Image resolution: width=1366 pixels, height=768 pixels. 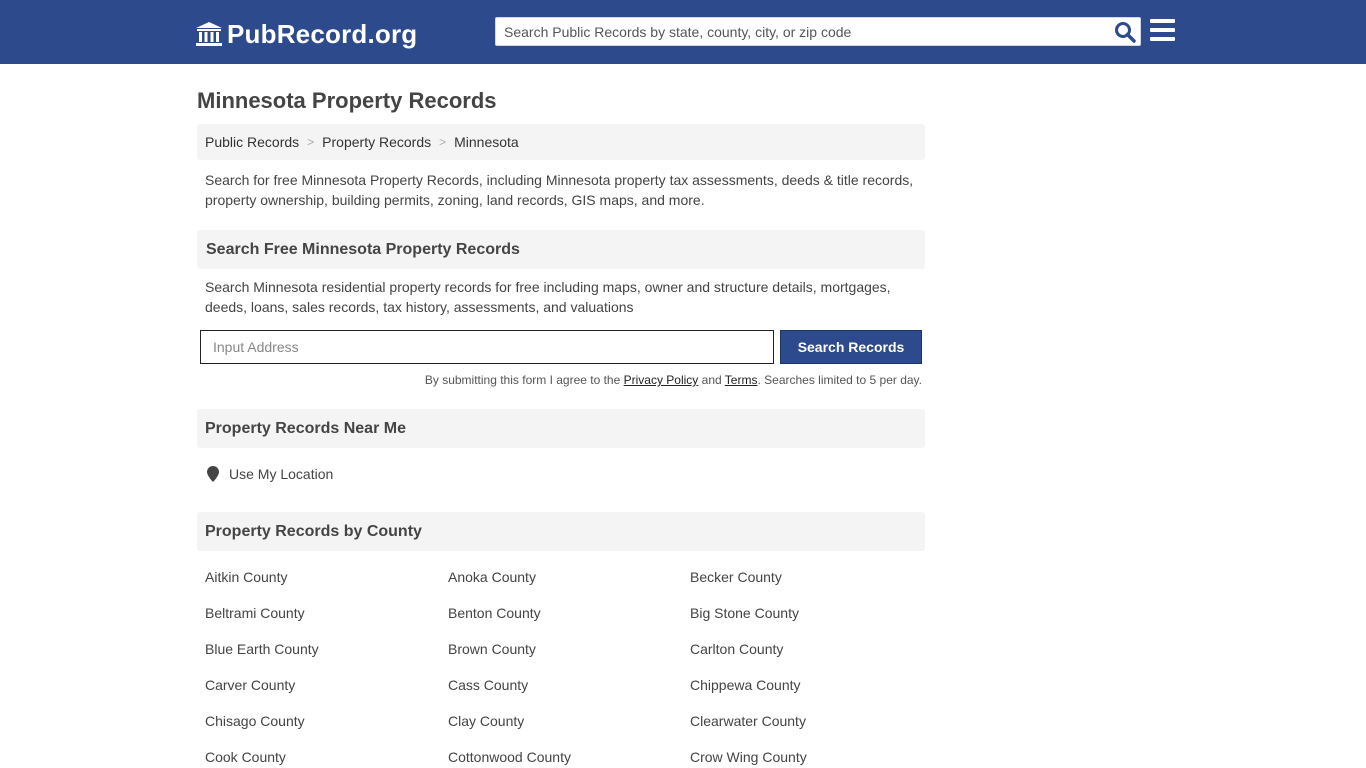 What do you see at coordinates (486, 721) in the screenshot?
I see `county-link: Clay County` at bounding box center [486, 721].